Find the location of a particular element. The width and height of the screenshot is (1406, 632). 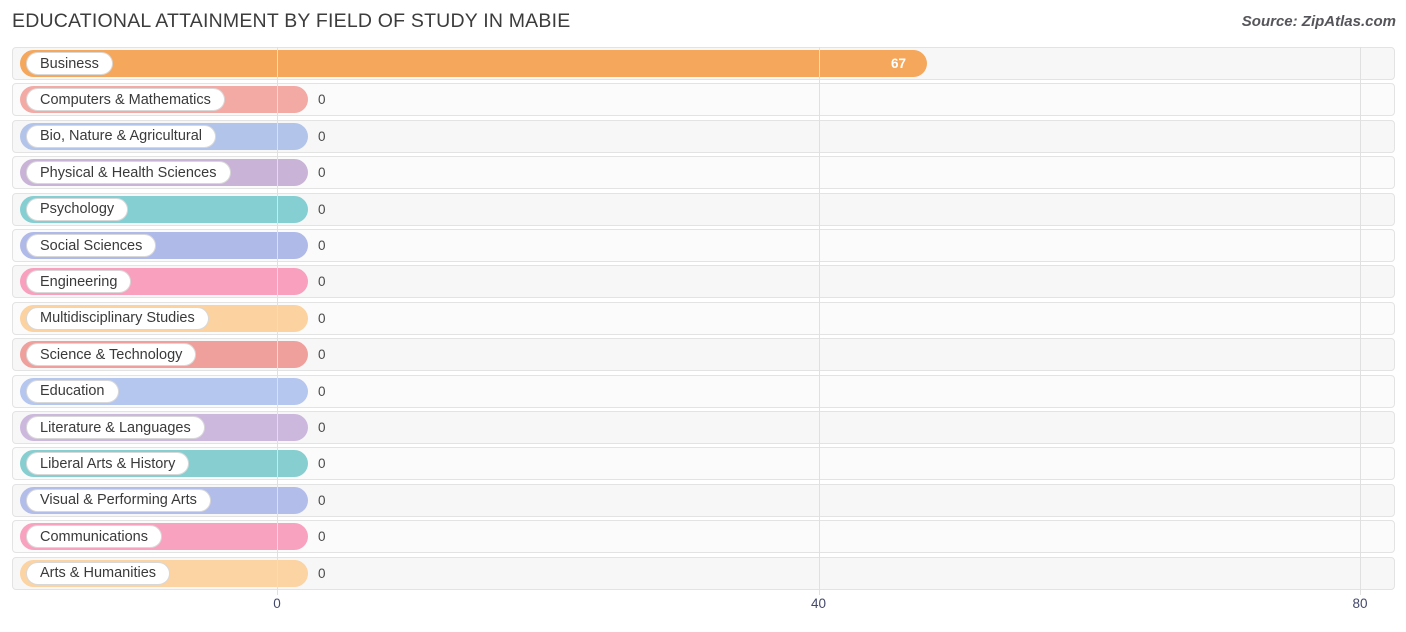

bar-label-pill: Psychology is located at coordinates (77, 209).